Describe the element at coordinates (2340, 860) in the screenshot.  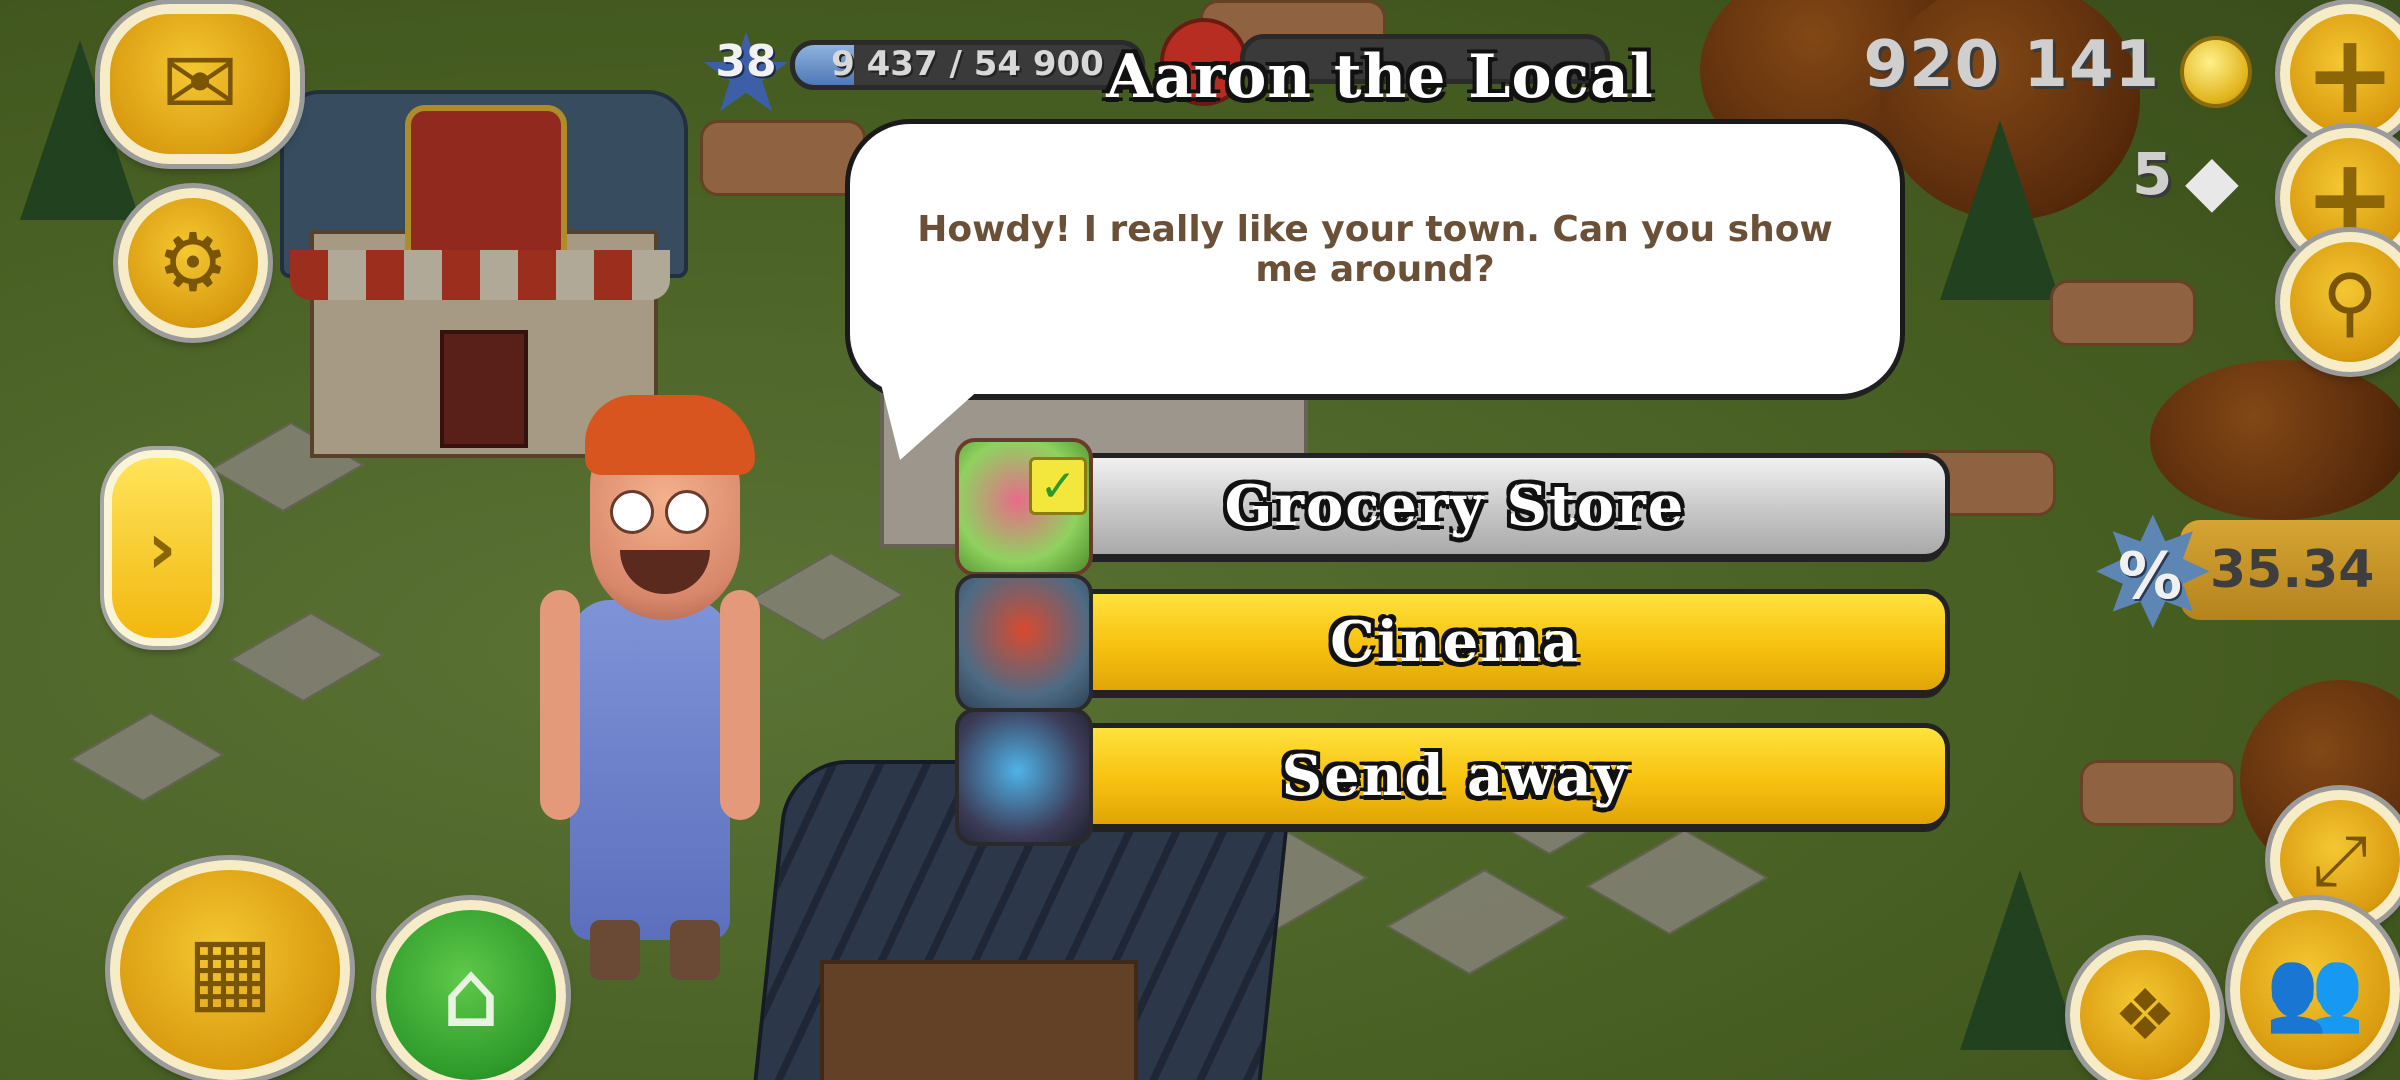
I see `expand-icon: ⤢` at that location.